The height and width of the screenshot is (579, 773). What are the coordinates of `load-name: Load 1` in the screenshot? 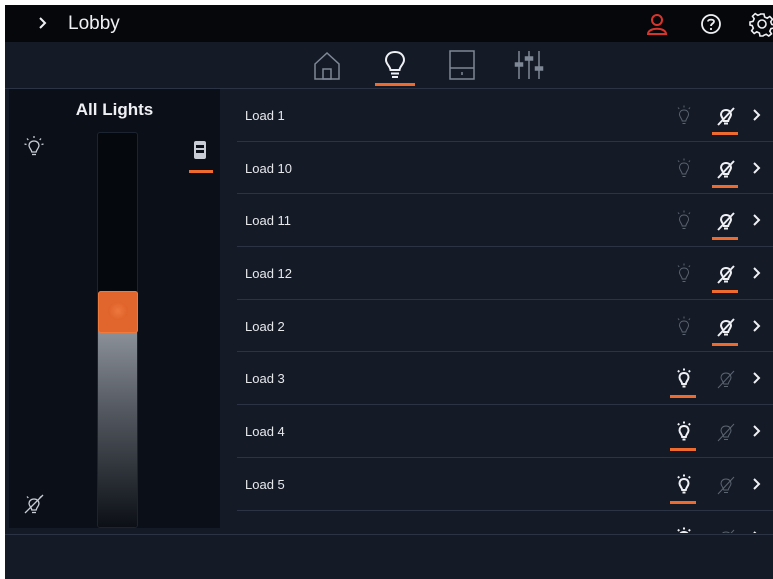 It's located at (265, 115).